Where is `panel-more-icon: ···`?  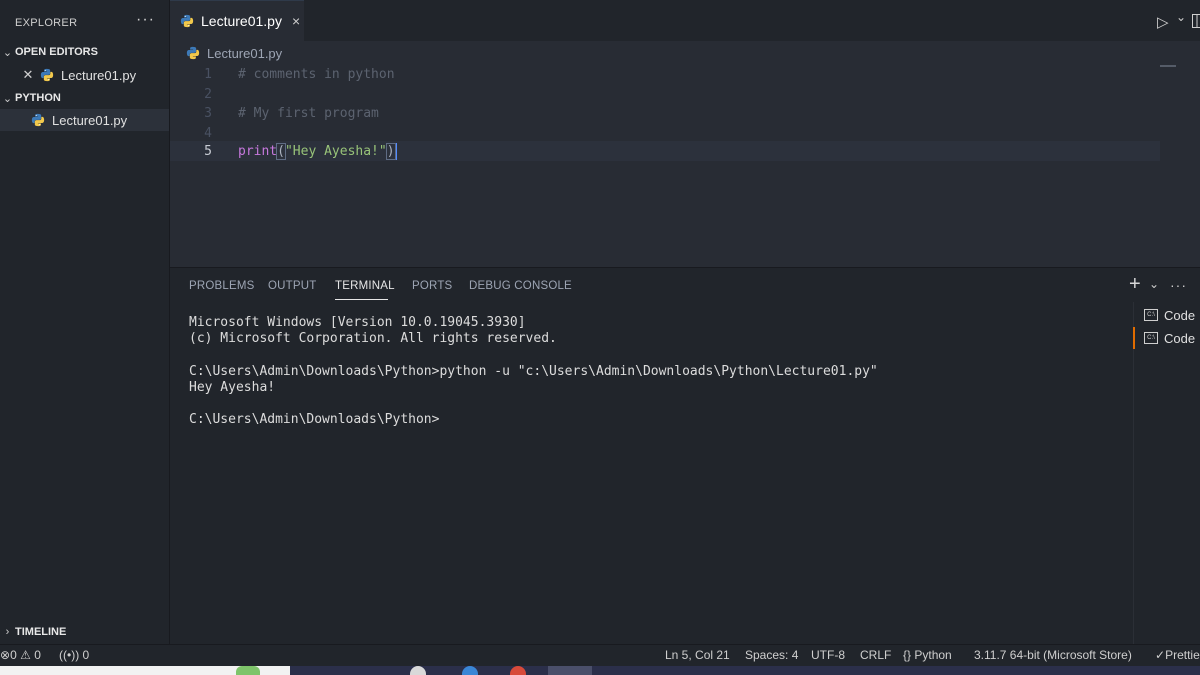
panel-more-icon: ··· is located at coordinates (1178, 285).